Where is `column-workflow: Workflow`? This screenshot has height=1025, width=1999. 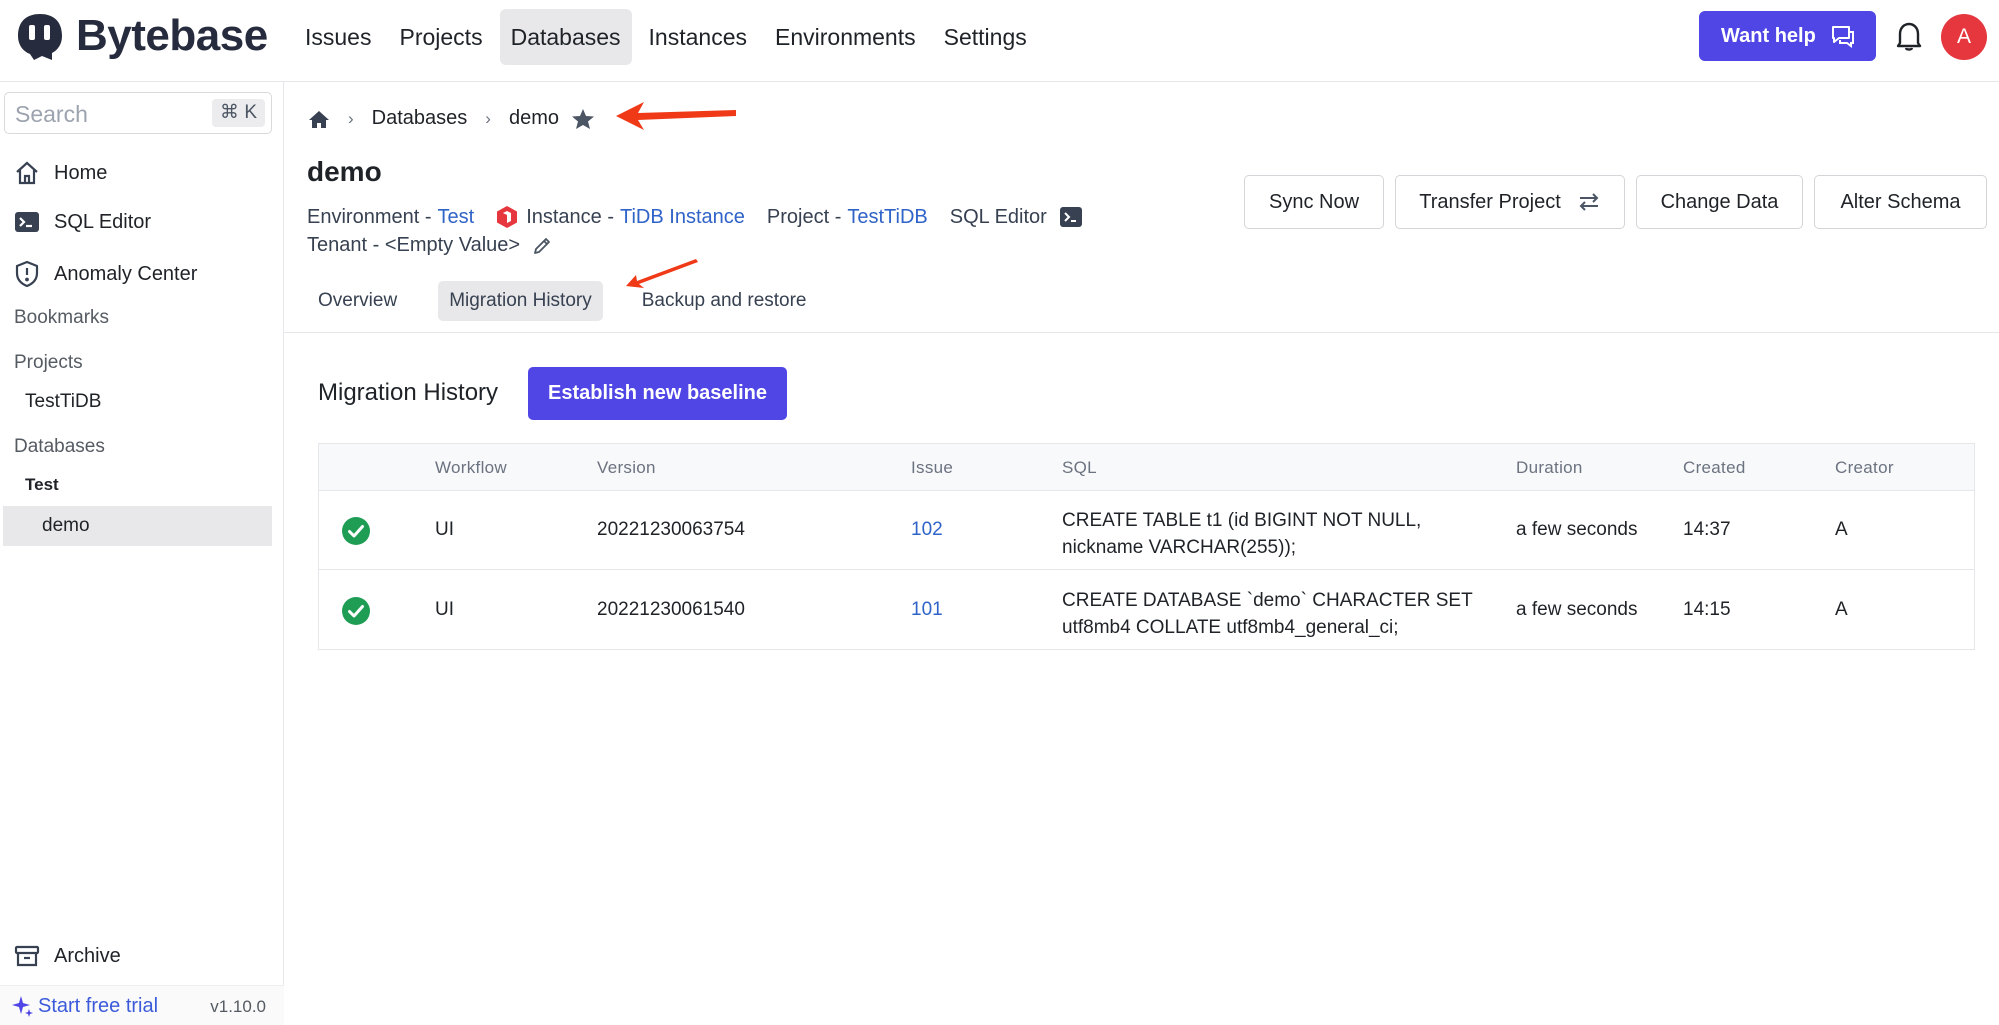
column-workflow: Workflow is located at coordinates (471, 467).